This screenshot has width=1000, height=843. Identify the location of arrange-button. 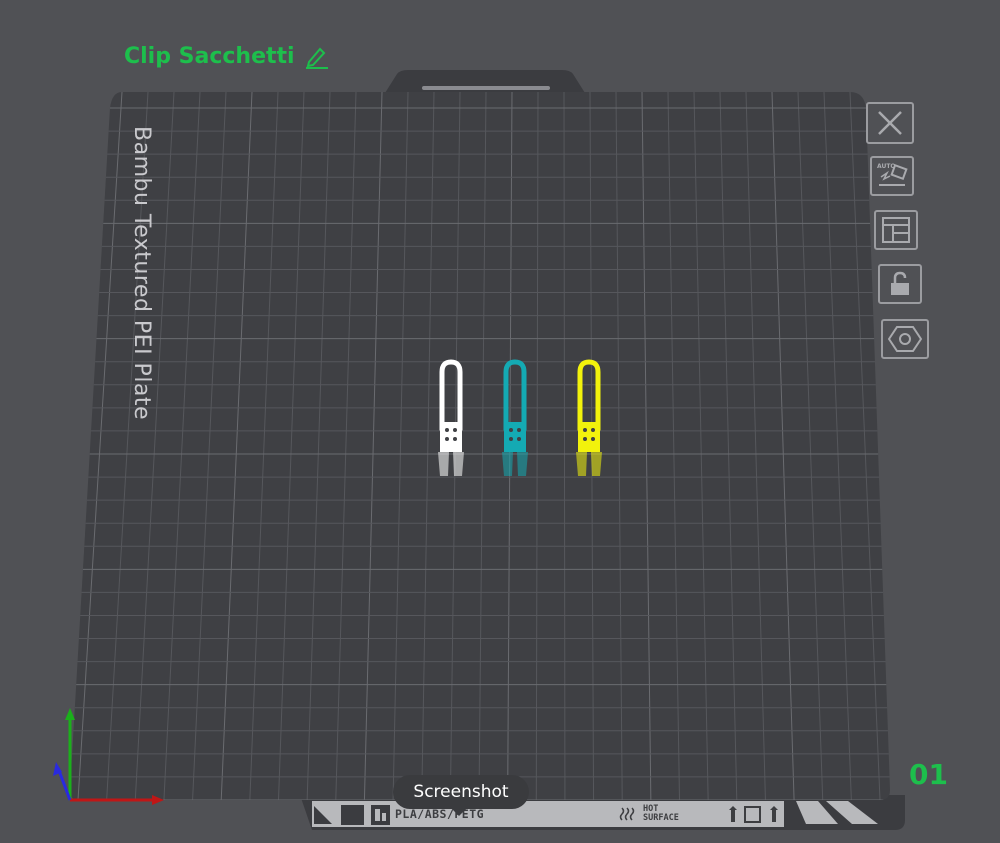
(896, 230).